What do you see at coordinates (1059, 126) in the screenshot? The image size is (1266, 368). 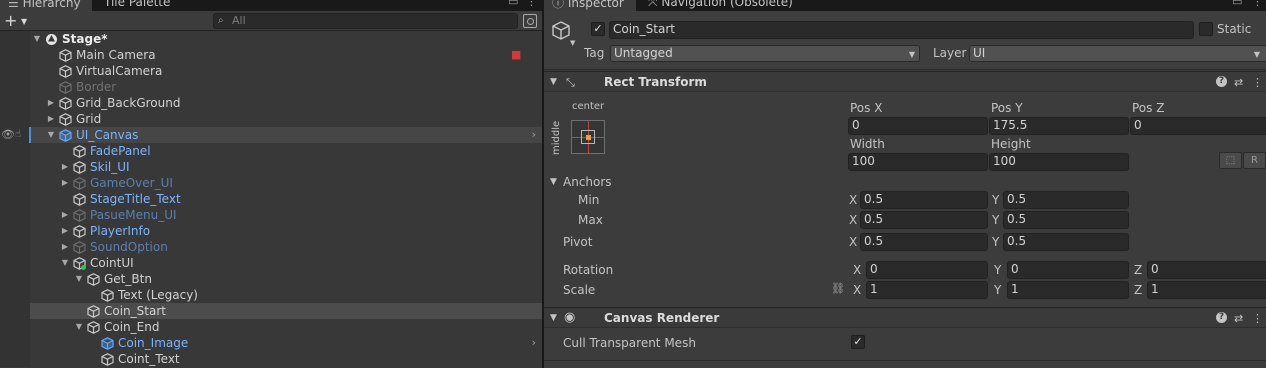 I see `pos-y-field: 175.5` at bounding box center [1059, 126].